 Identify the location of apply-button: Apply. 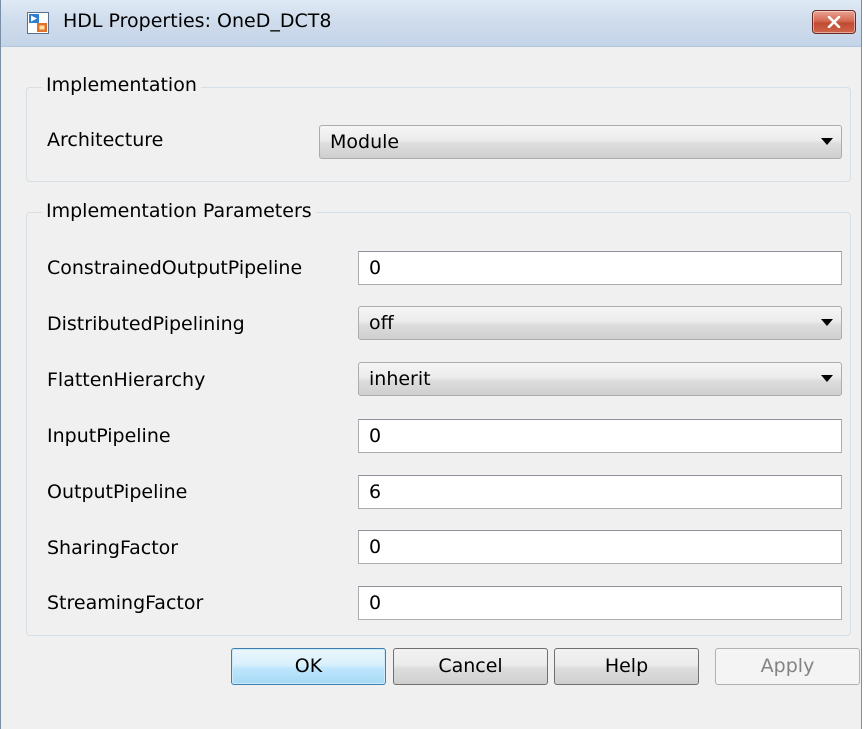
(787, 666).